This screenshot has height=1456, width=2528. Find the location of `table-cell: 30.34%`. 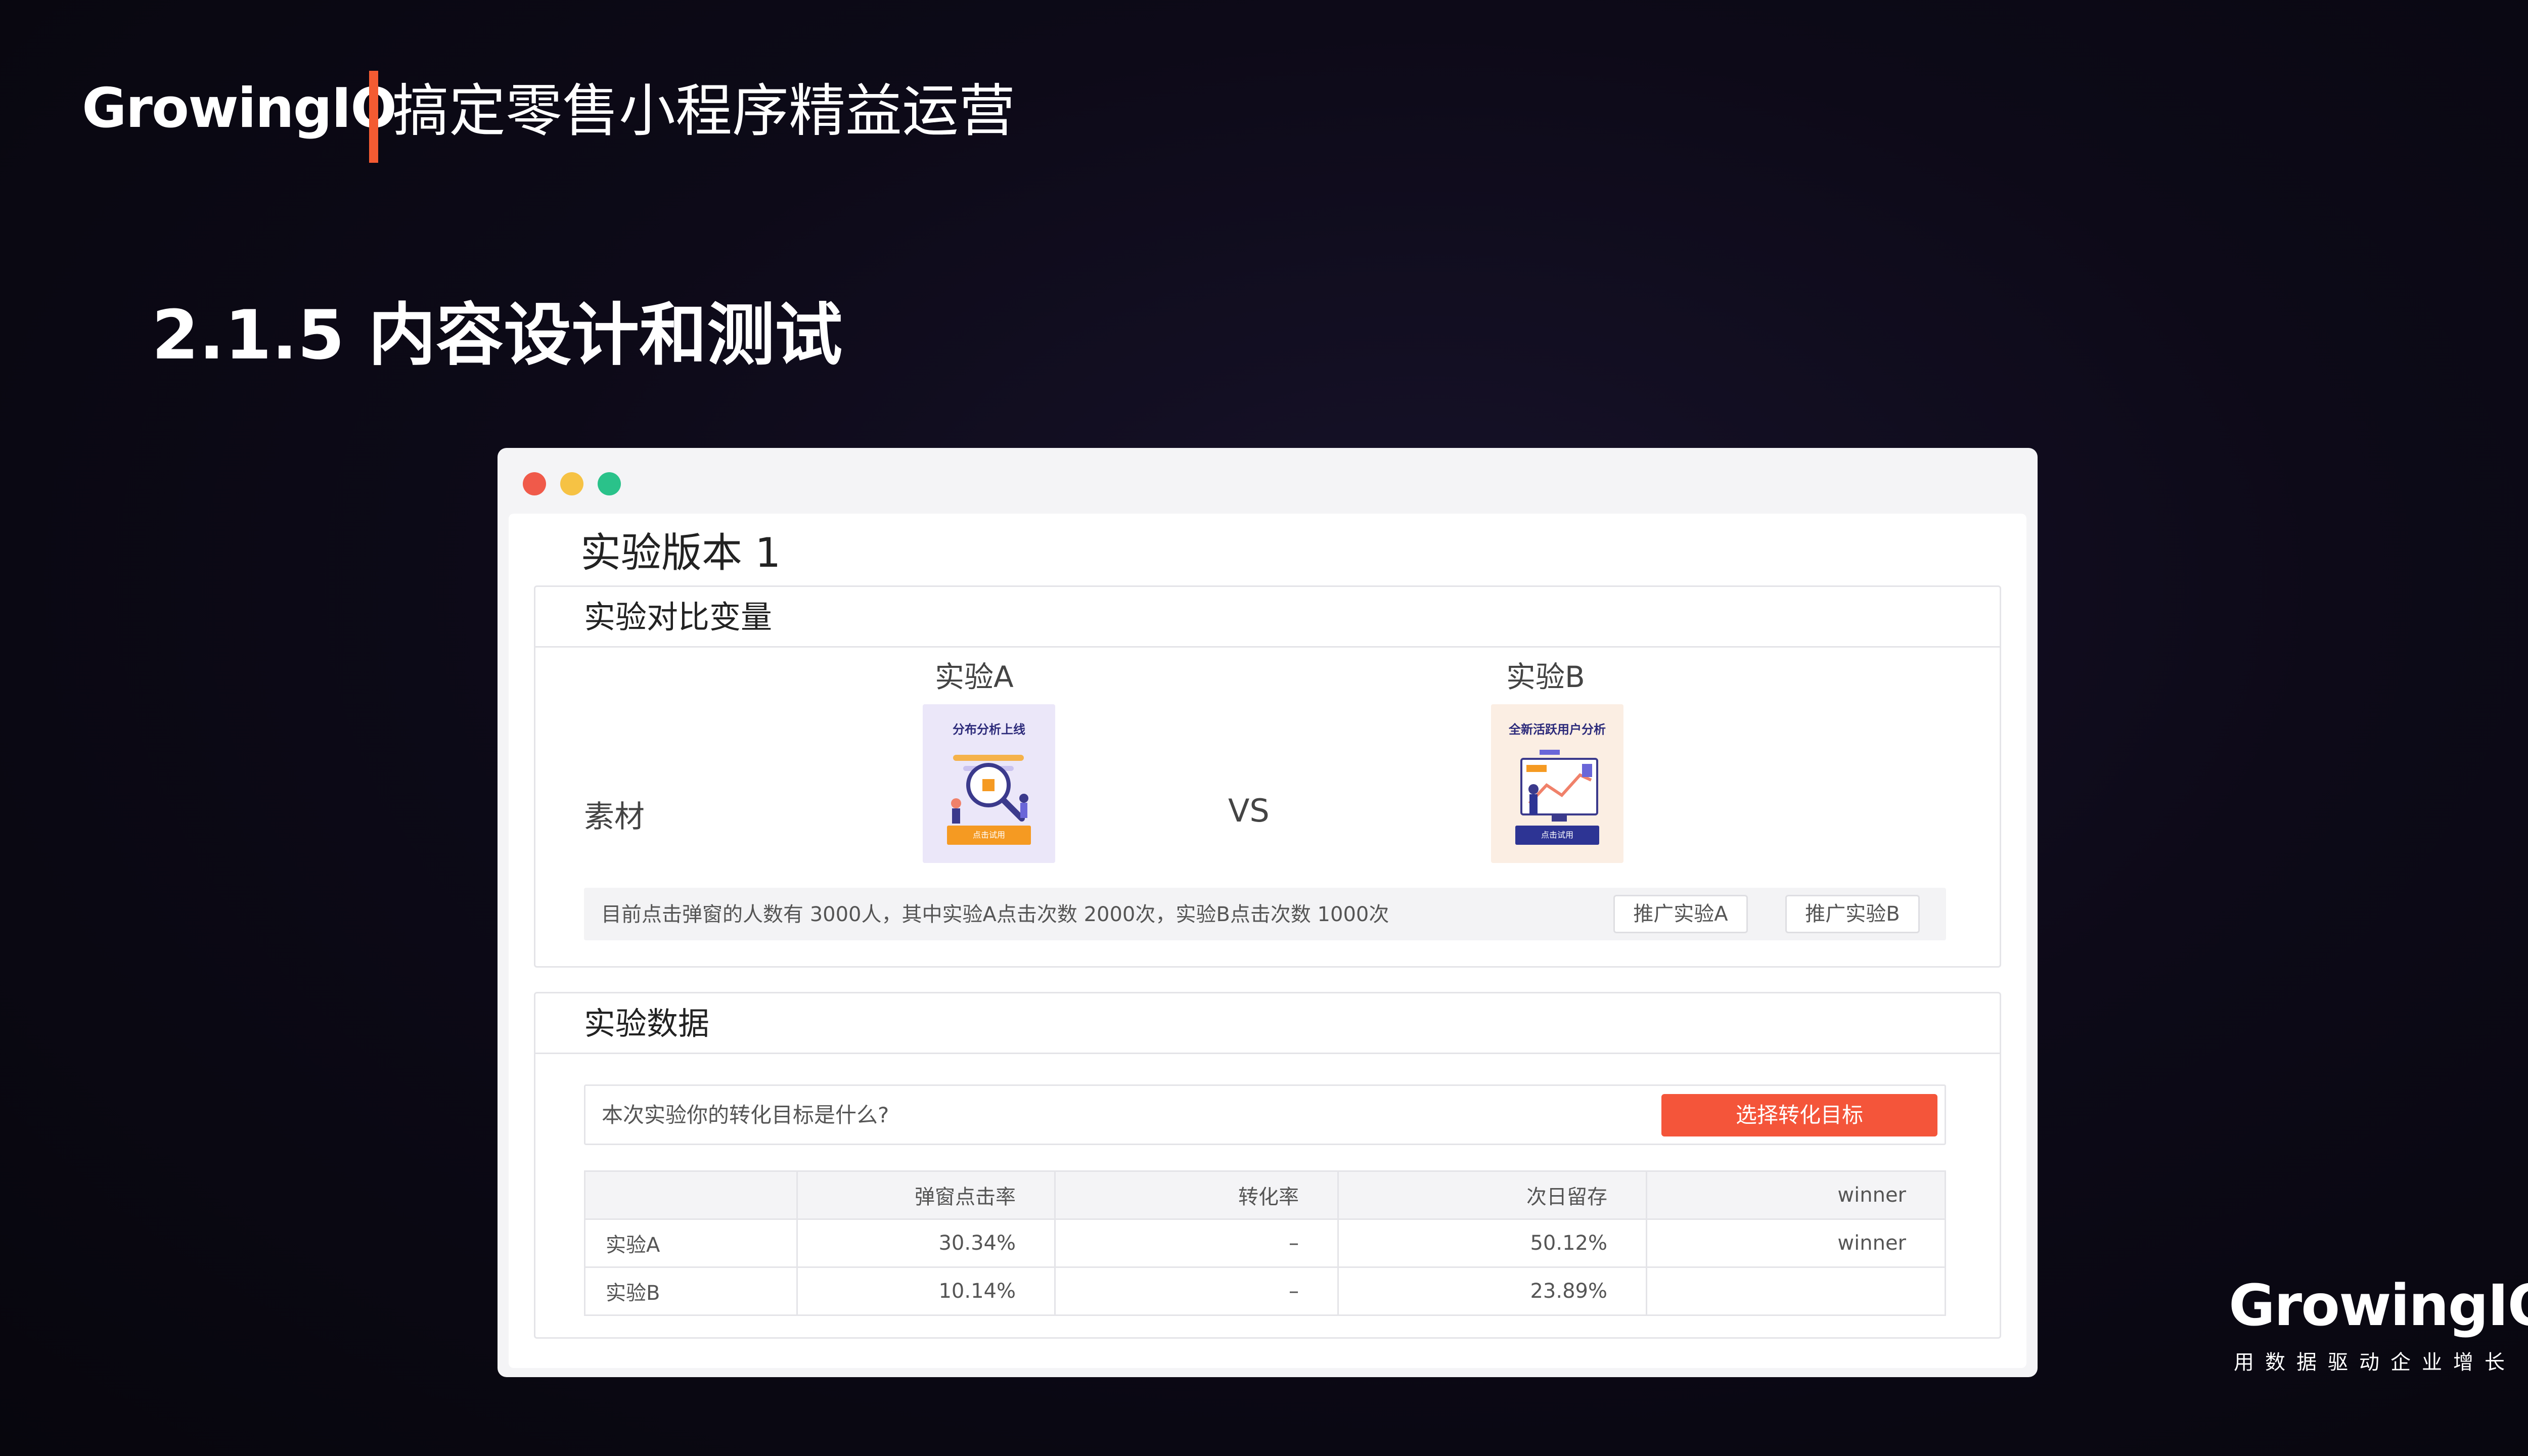

table-cell: 30.34% is located at coordinates (926, 1243).